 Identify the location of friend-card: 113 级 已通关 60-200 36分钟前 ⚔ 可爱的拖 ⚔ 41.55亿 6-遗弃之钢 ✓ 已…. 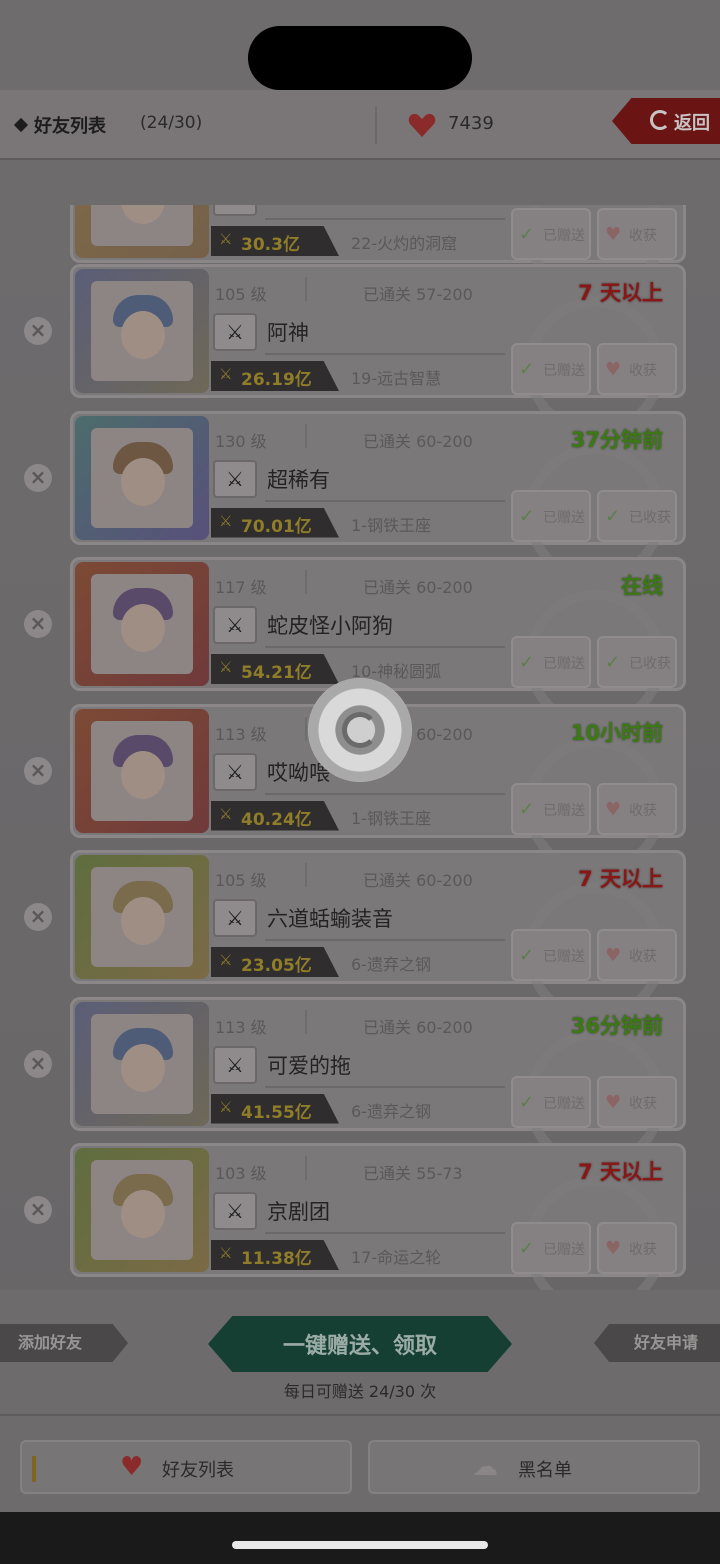
(378, 1083).